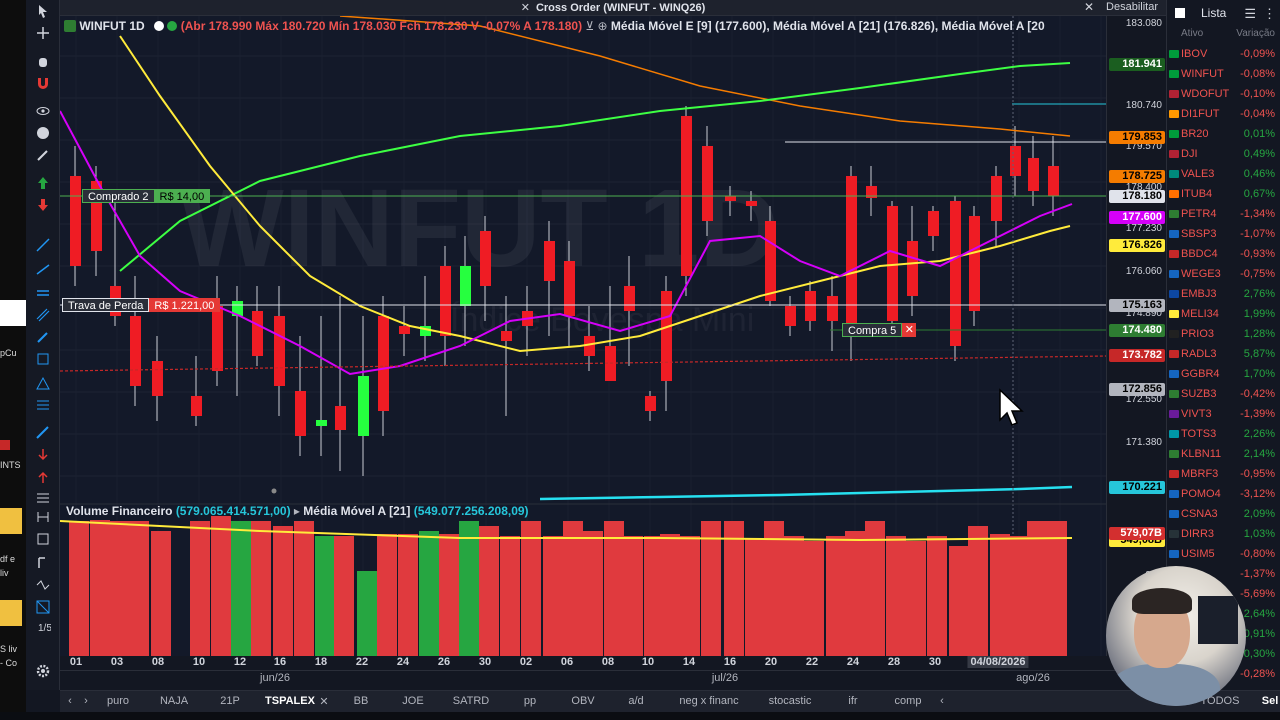 The height and width of the screenshot is (720, 1280). What do you see at coordinates (297, 511) in the screenshot?
I see `volume-legend-collapse-icon: ▸` at bounding box center [297, 511].